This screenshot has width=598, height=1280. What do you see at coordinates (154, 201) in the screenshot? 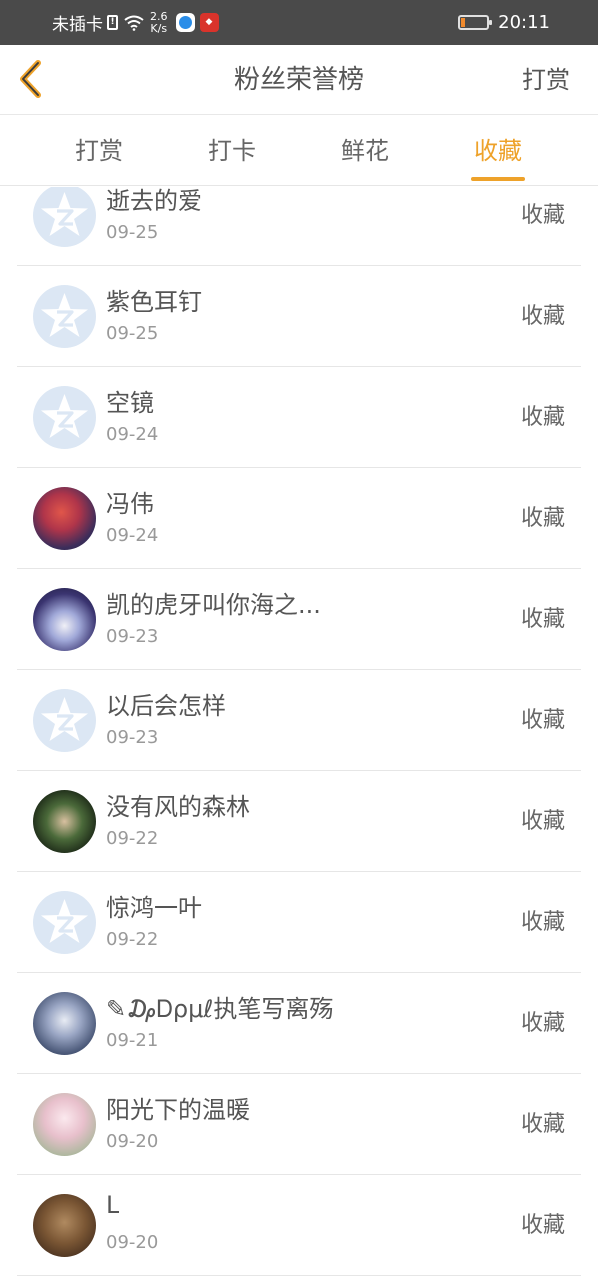
I see `fan-name: 逝去的爱` at bounding box center [154, 201].